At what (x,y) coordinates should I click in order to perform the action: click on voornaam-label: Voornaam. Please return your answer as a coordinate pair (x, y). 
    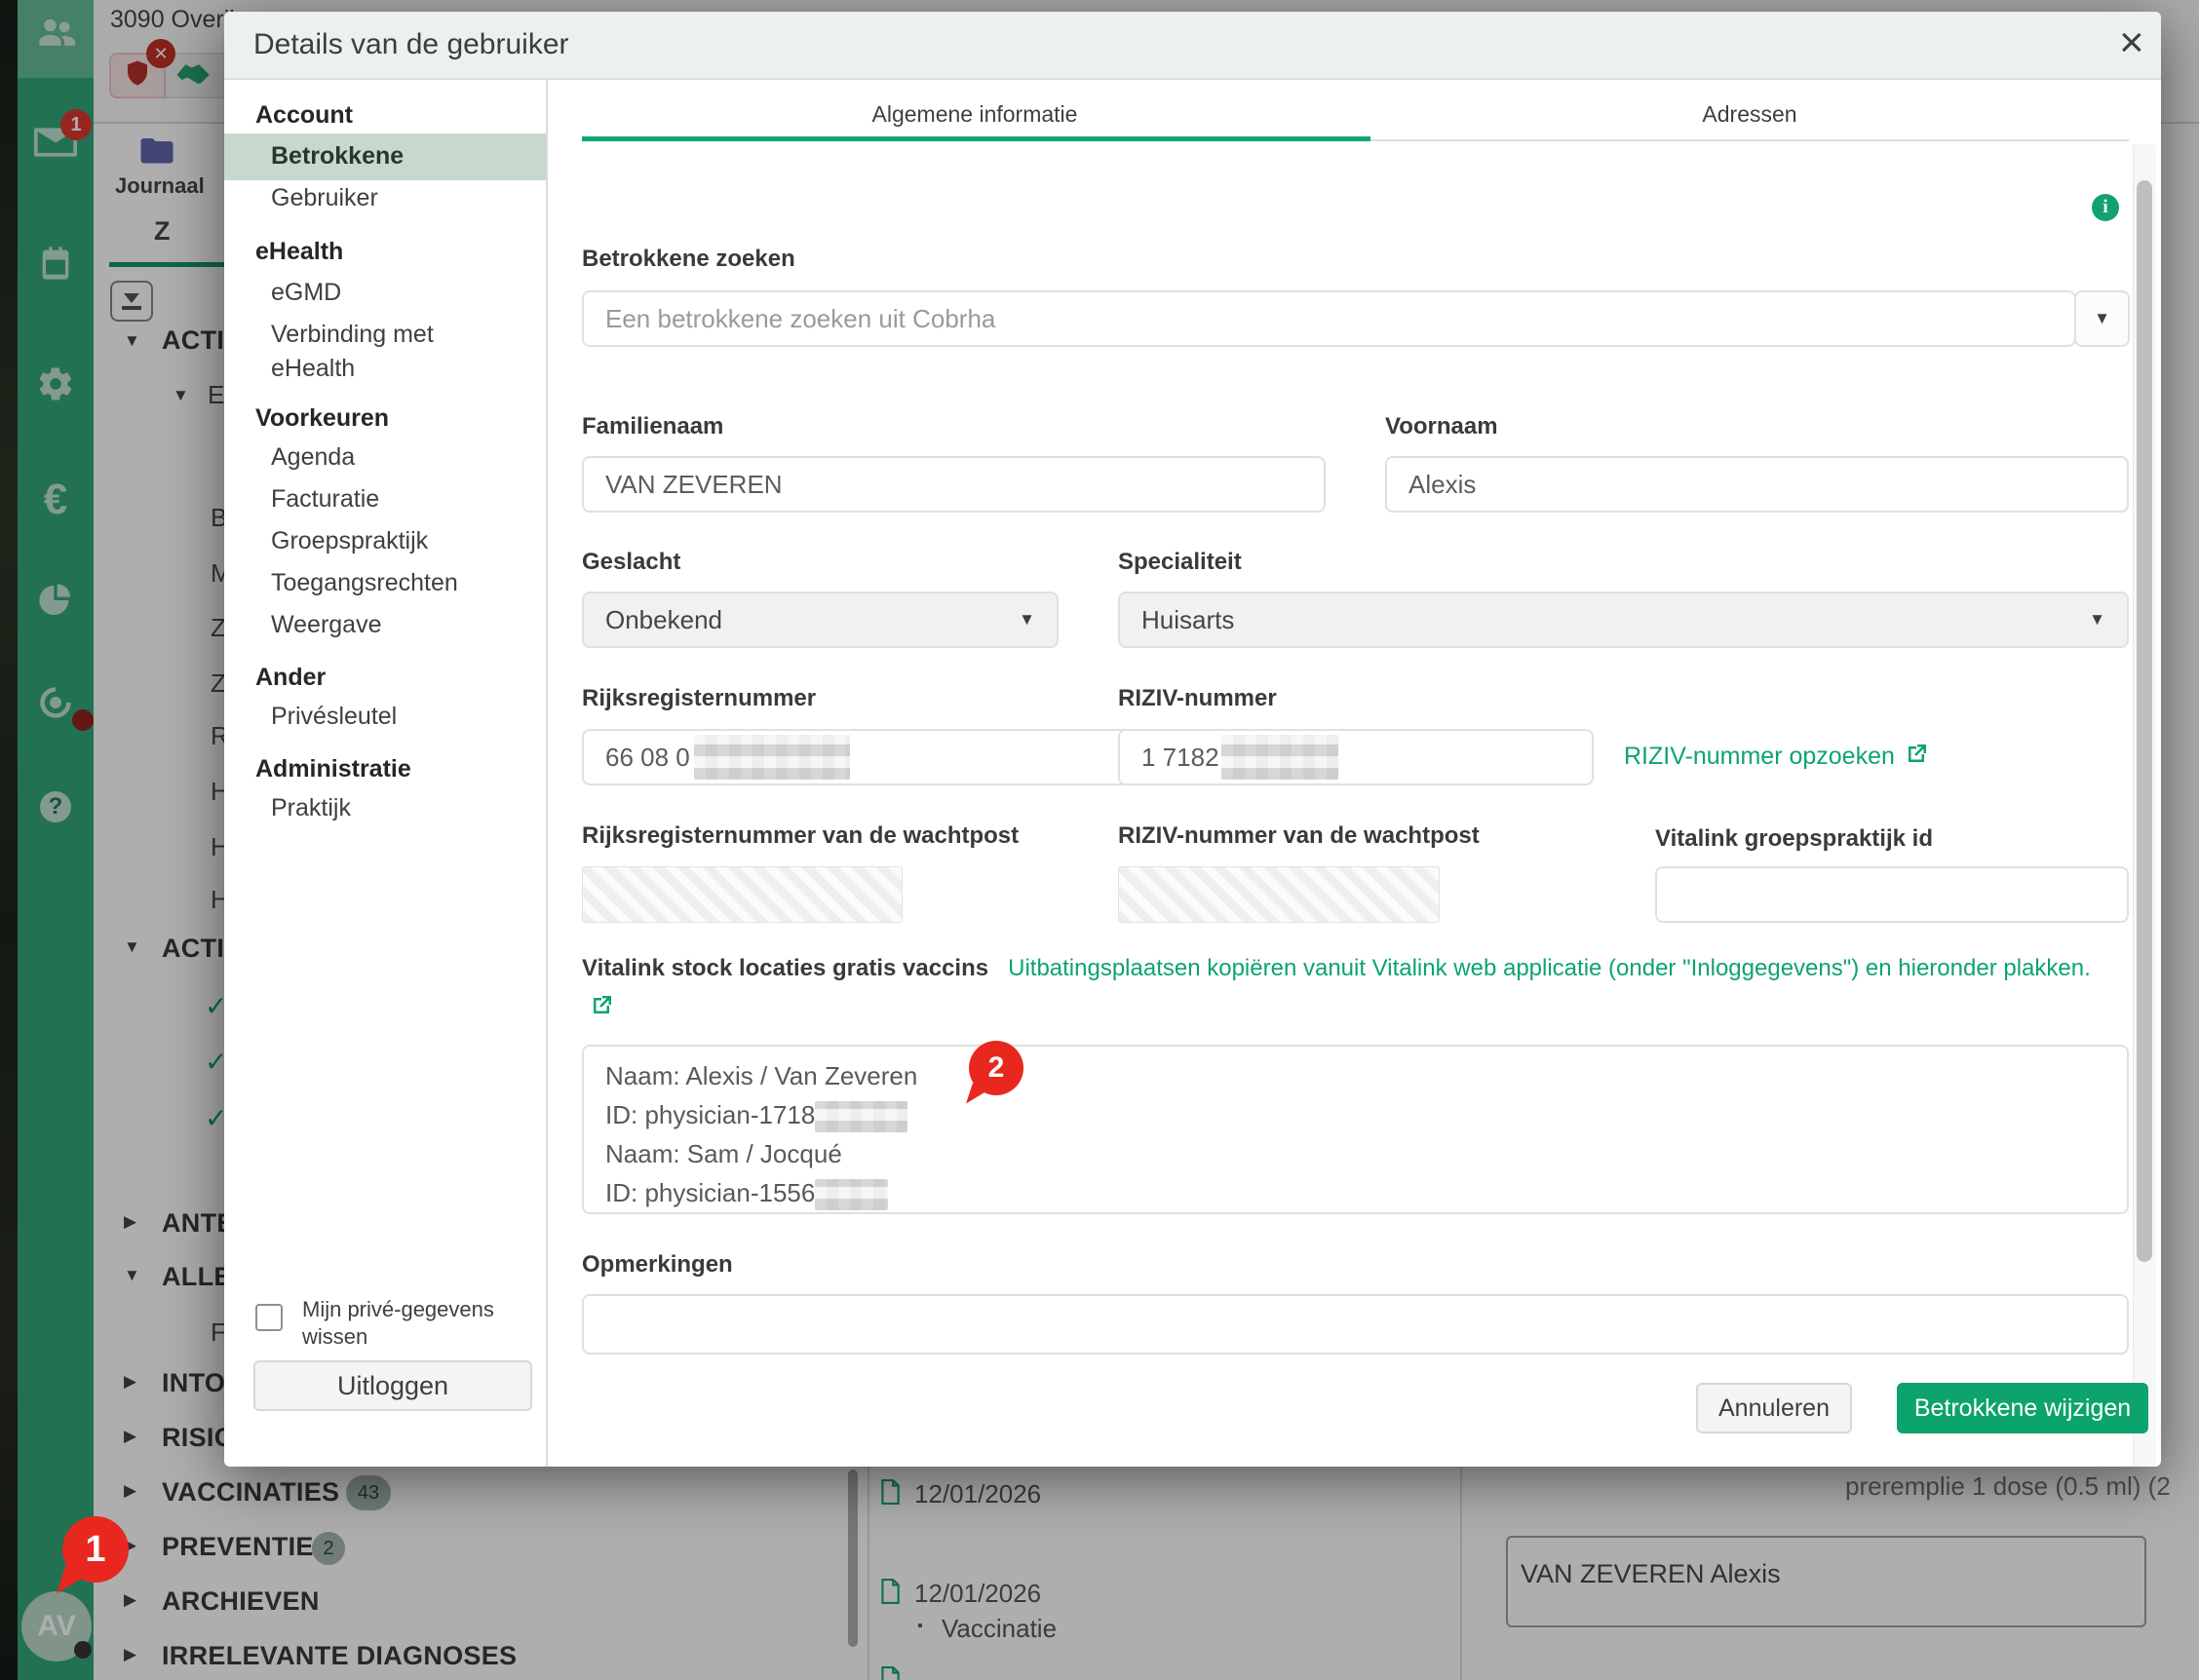
    Looking at the image, I should click on (1442, 426).